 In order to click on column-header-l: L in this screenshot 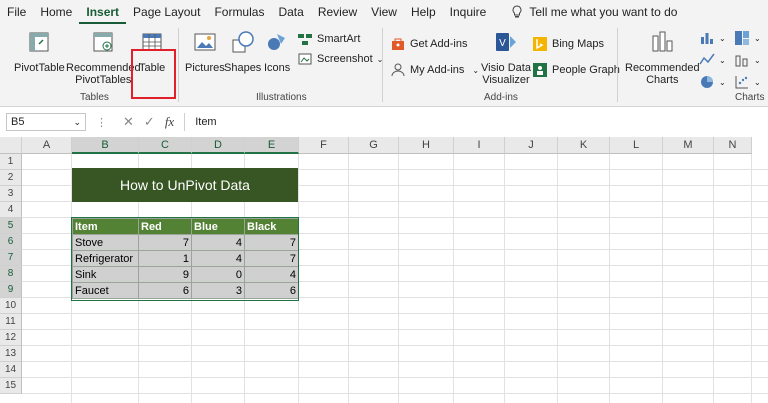, I will do `click(636, 145)`.